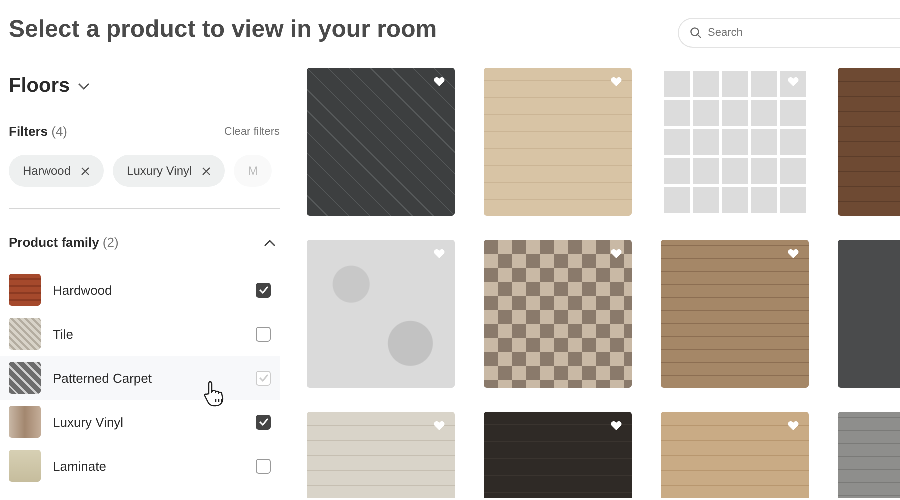 The height and width of the screenshot is (500, 900). I want to click on family-item: Laminate, so click(140, 466).